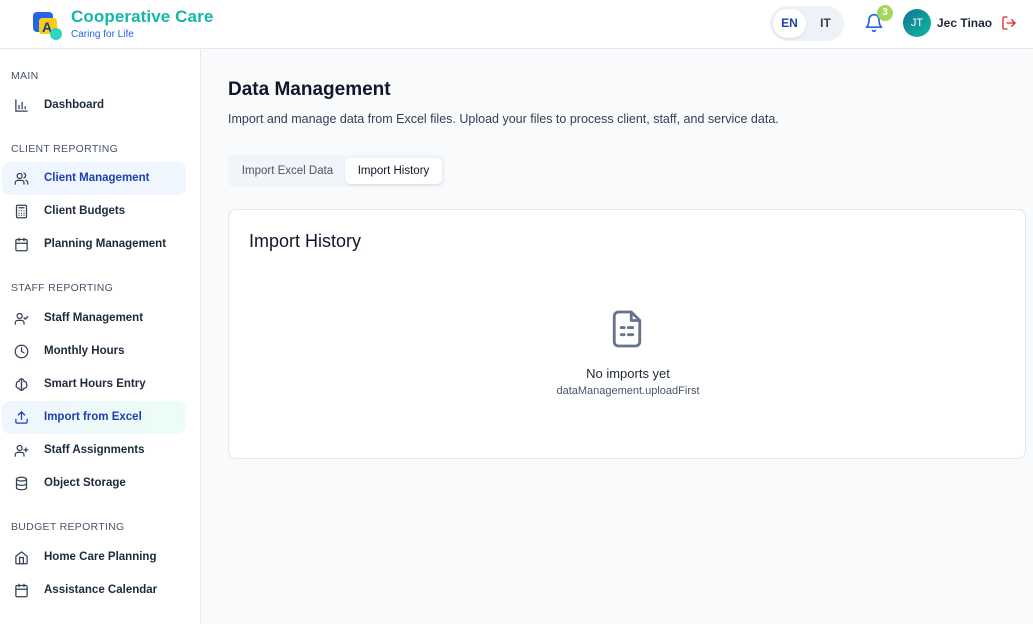 The image size is (1033, 624). I want to click on sidebar-item-smart-hours-entry: Smart Hours Entry, so click(94, 384).